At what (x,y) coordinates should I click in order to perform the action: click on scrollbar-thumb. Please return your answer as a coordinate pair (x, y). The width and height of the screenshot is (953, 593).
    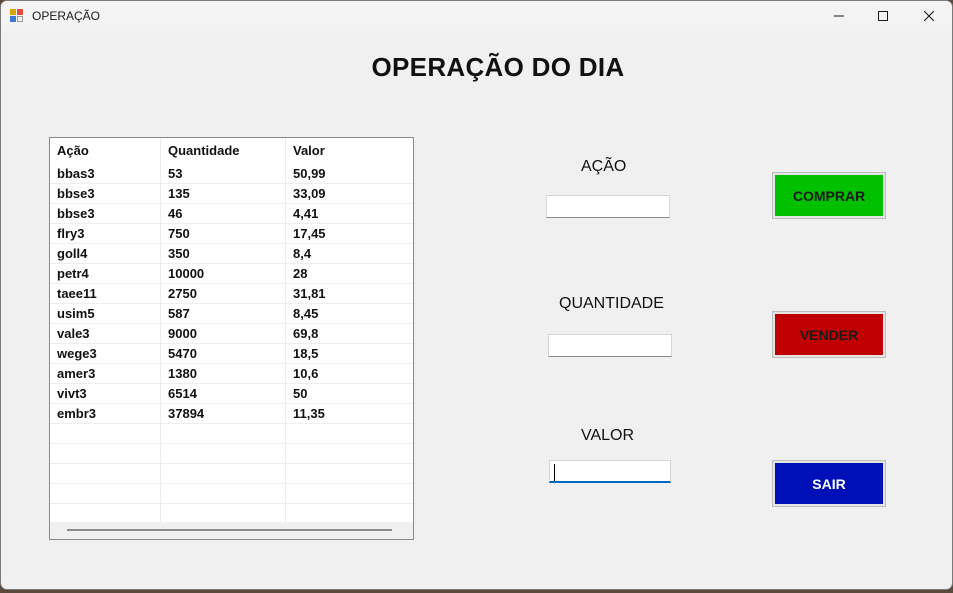
    Looking at the image, I should click on (229, 530).